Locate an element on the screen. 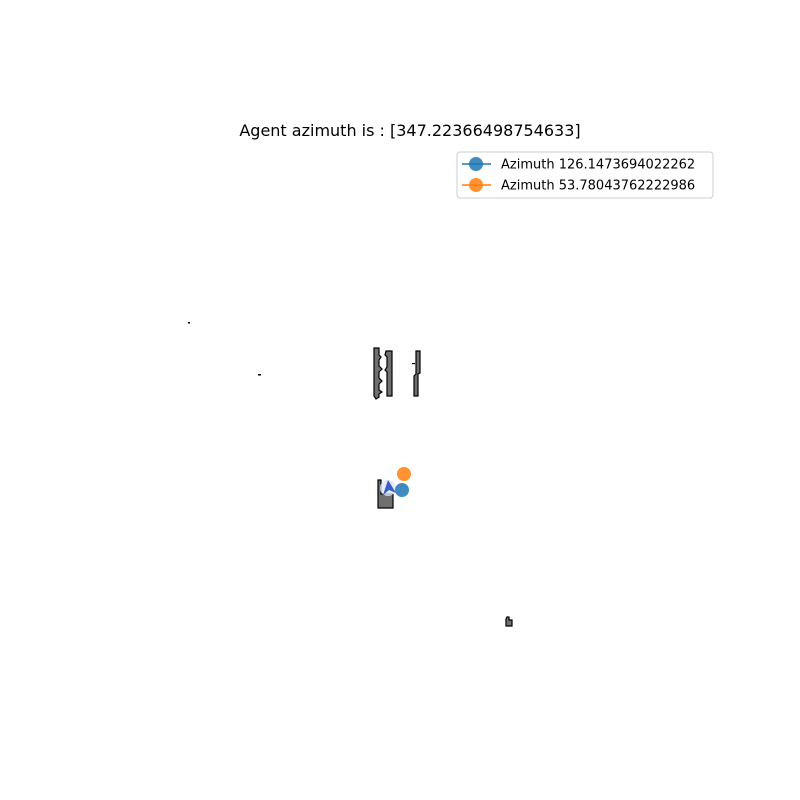 The width and height of the screenshot is (800, 800). obstacle-block is located at coordinates (509, 621).